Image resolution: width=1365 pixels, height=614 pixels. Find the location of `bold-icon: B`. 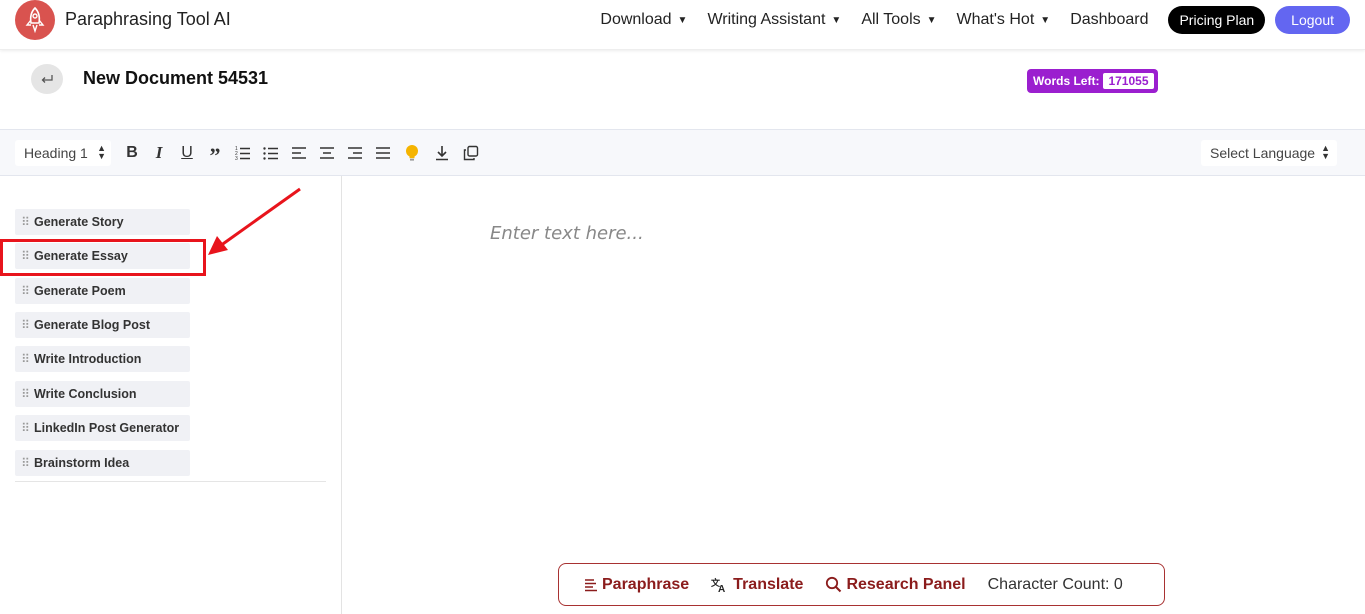

bold-icon: B is located at coordinates (132, 152).